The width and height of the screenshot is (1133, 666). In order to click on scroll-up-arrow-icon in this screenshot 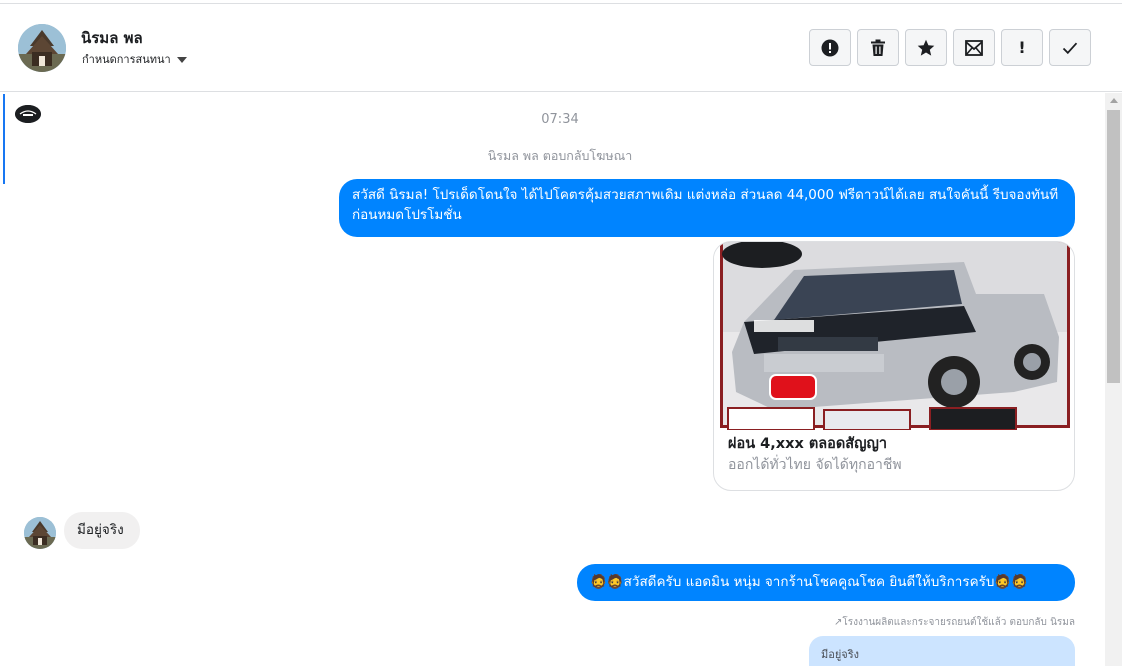, I will do `click(1114, 100)`.